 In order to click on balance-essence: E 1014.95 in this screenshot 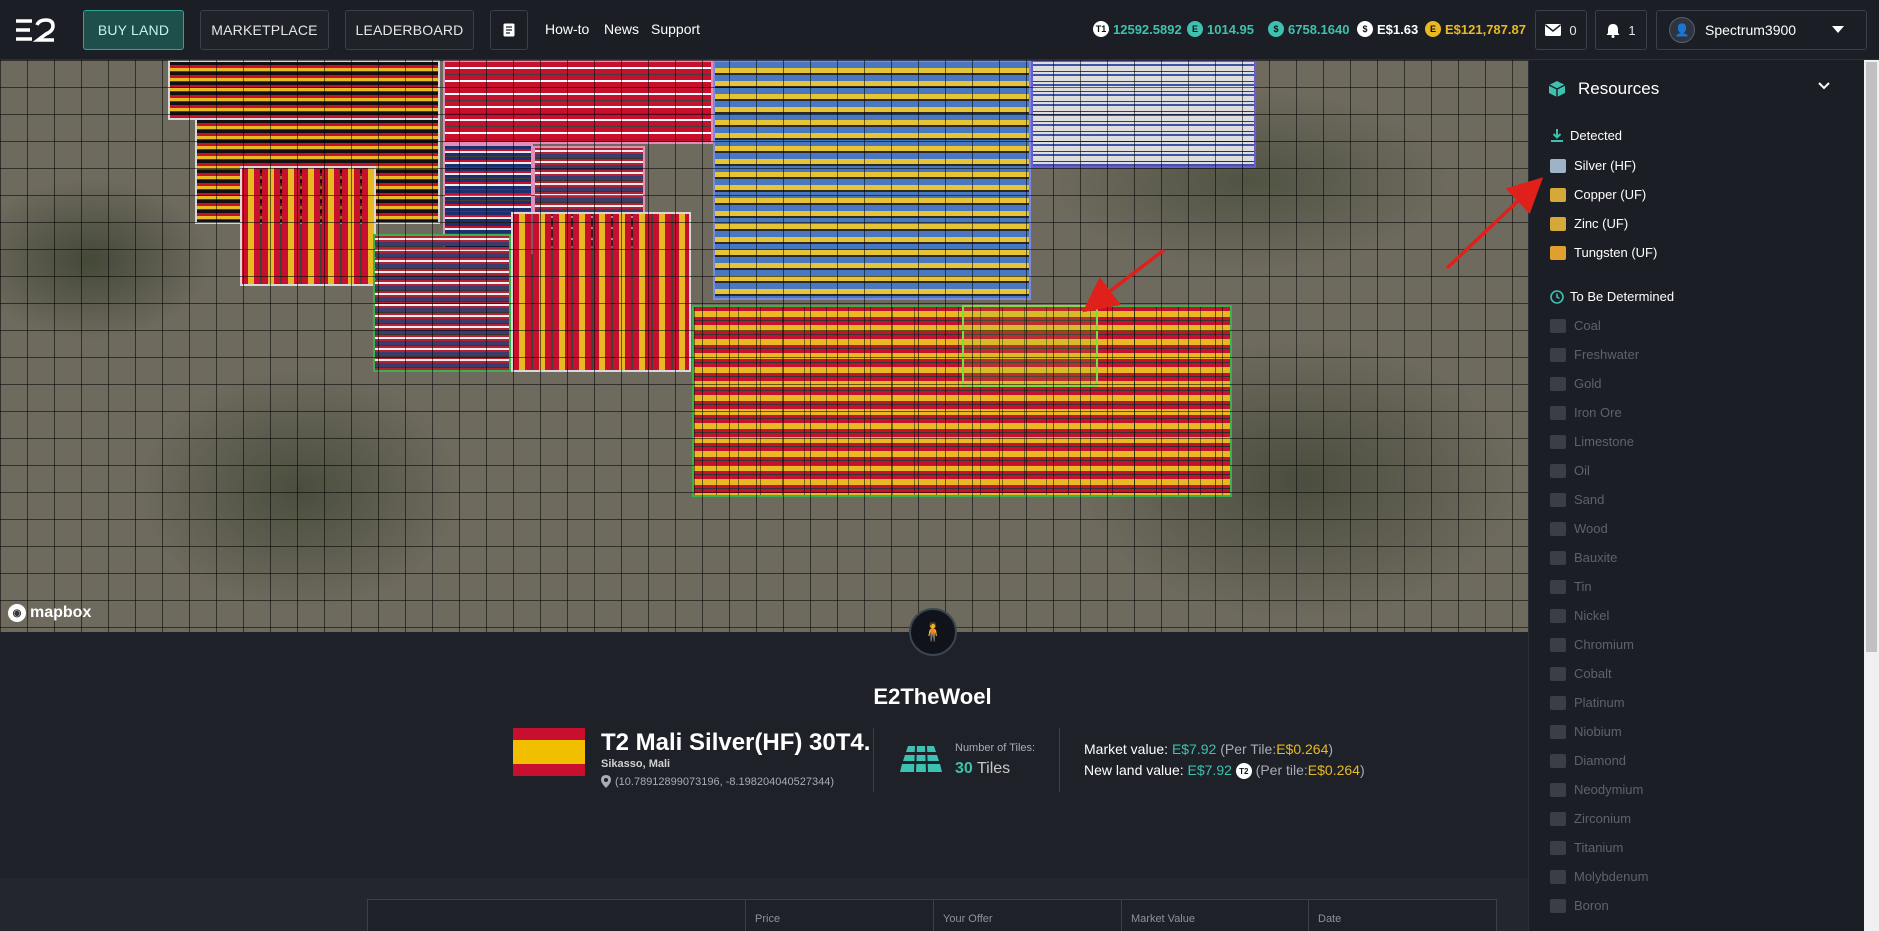, I will do `click(1220, 29)`.